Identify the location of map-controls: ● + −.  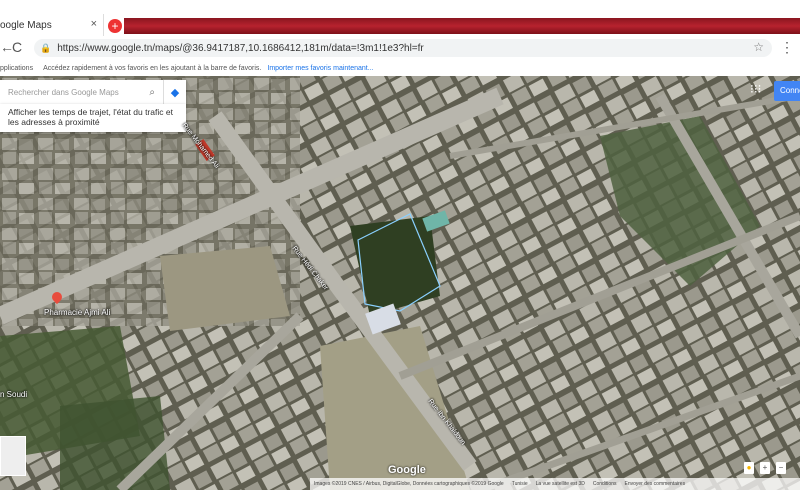
(765, 468).